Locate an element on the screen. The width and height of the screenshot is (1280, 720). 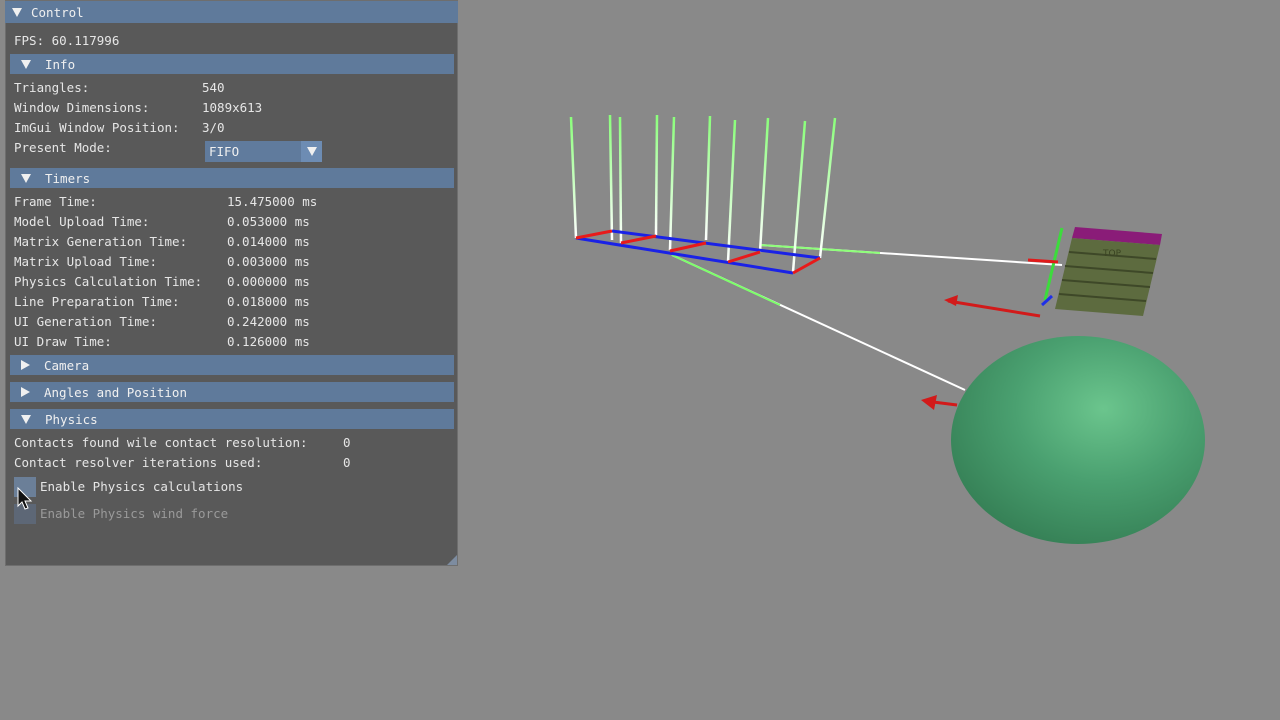
timer-label: UI Generation Time: is located at coordinates (85, 321).